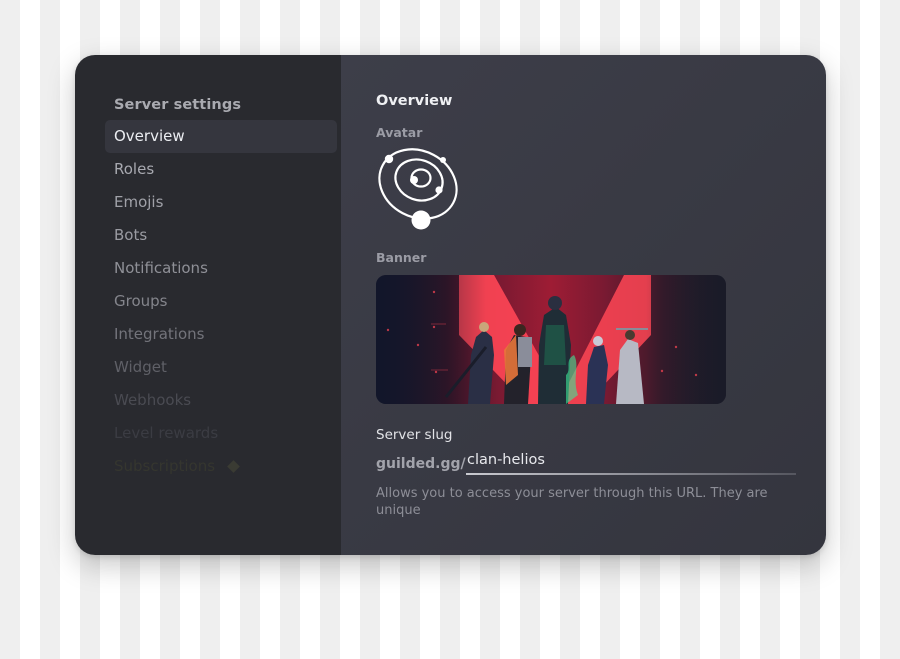  What do you see at coordinates (140, 367) in the screenshot?
I see `sidebar-item-label: Widget` at bounding box center [140, 367].